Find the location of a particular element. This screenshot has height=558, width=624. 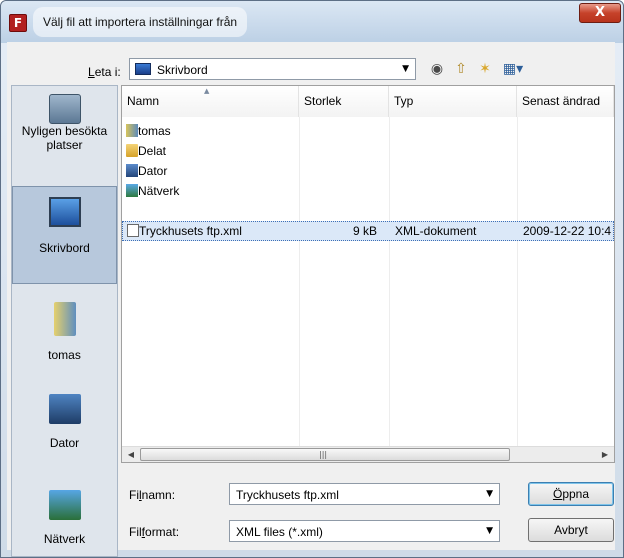

back-icon: ◉ is located at coordinates (437, 69).